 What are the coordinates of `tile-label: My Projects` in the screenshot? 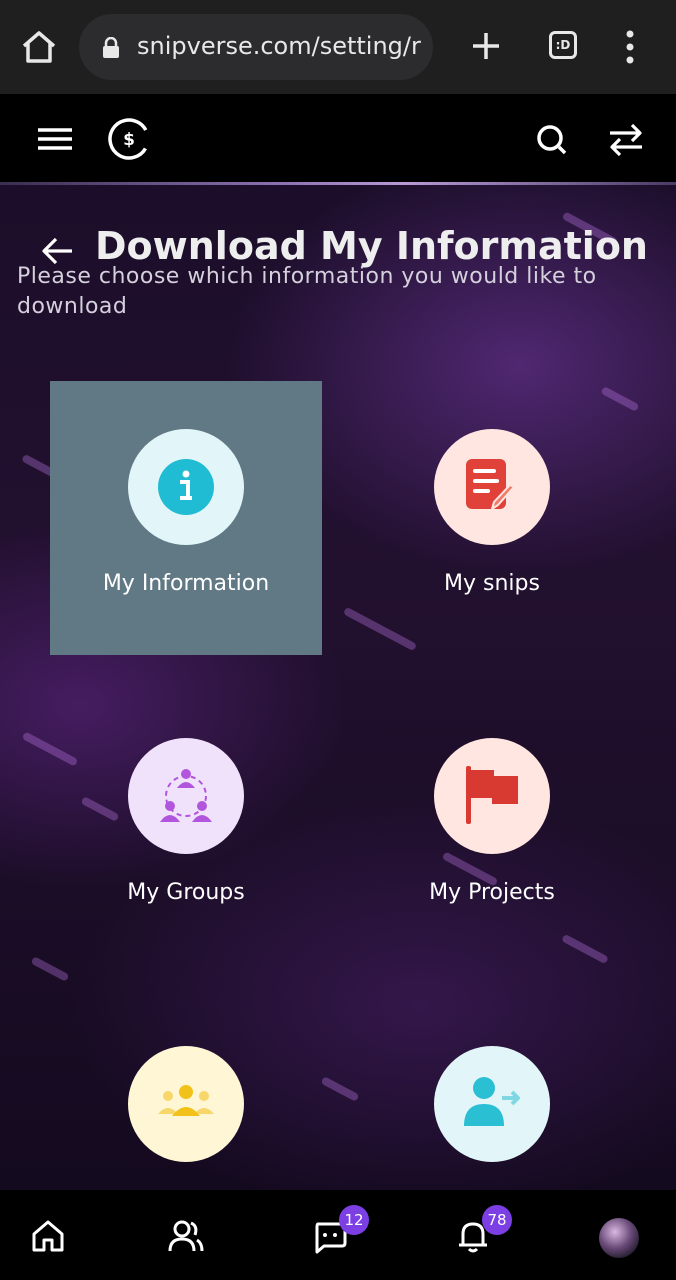 It's located at (492, 892).